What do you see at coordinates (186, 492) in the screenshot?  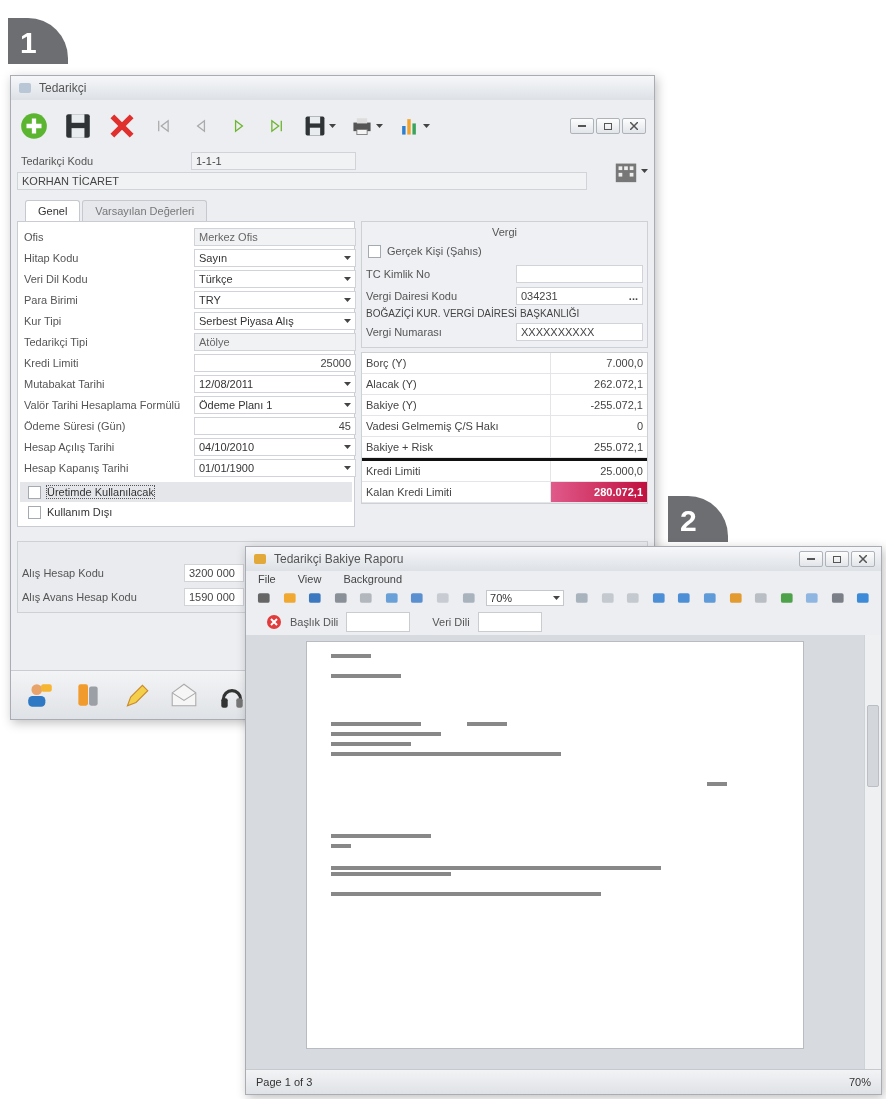 I see `checkbox-row: Üretimde Kullanılacak` at bounding box center [186, 492].